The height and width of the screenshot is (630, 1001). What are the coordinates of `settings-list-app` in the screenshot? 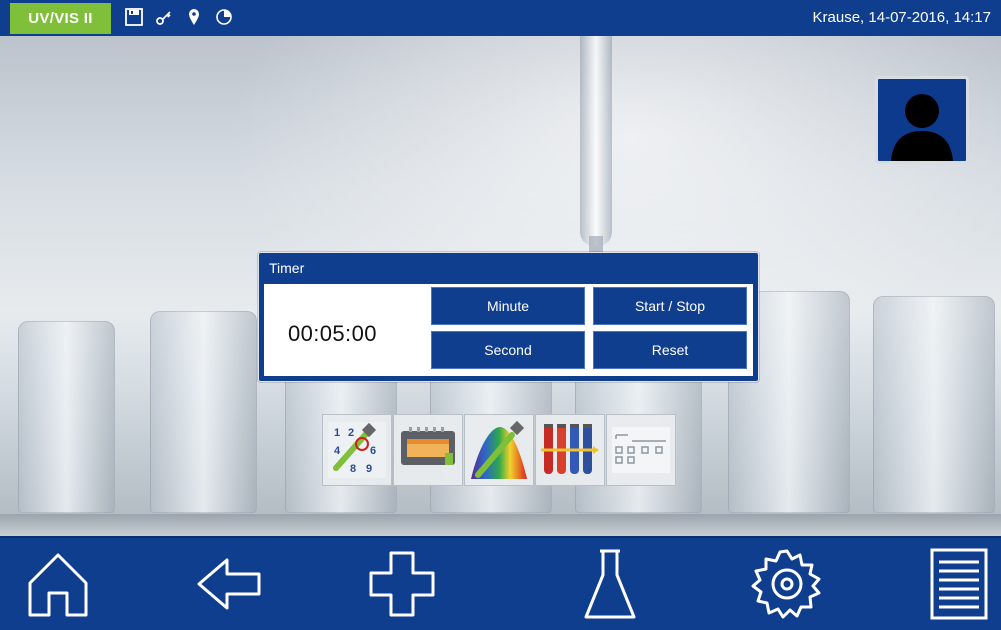 It's located at (641, 450).